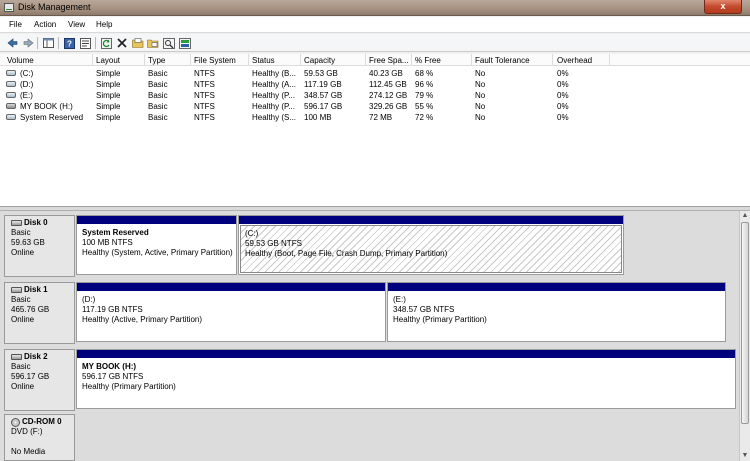  I want to click on disk-1-label: Disk 1 Basic 465.76 GB Online, so click(39, 313).